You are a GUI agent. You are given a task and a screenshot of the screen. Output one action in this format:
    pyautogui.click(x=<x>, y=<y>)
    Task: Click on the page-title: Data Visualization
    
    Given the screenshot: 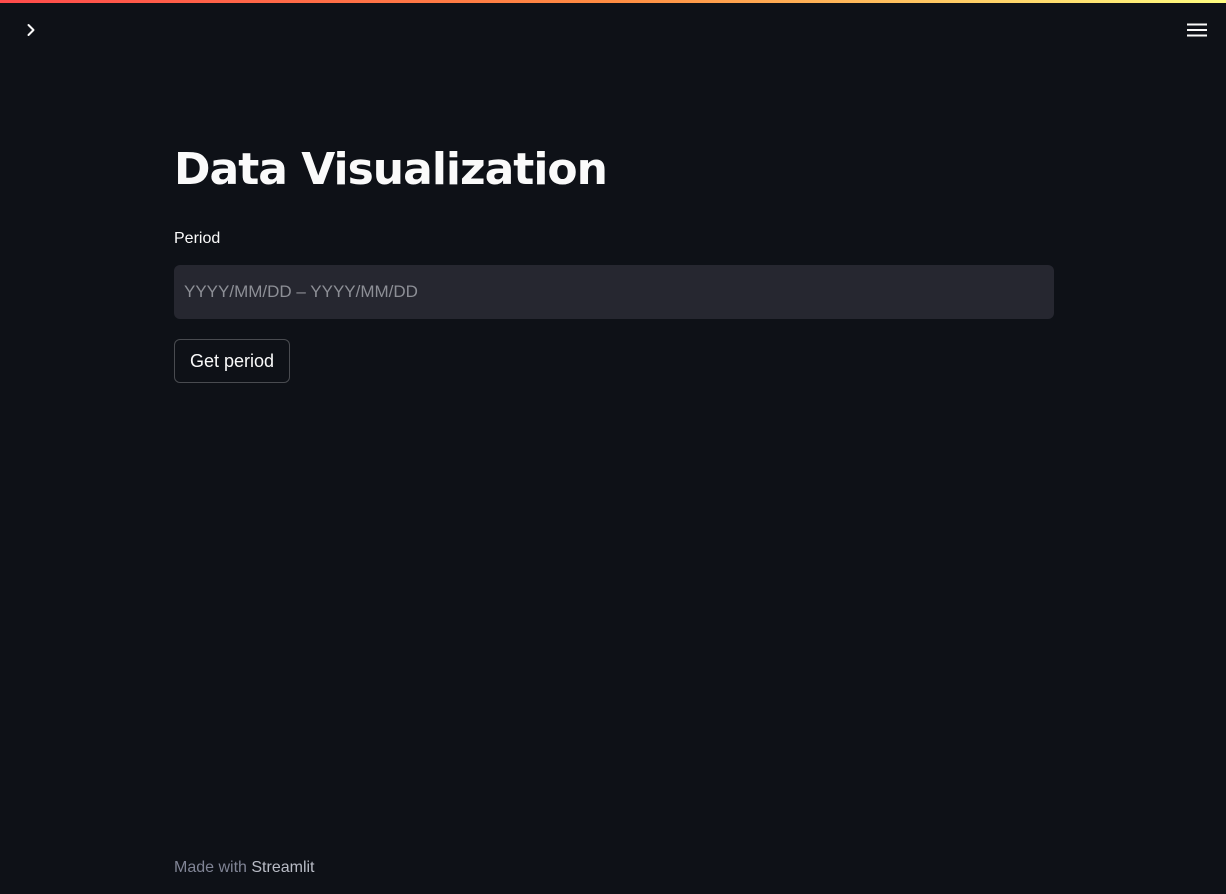 What is the action you would take?
    pyautogui.click(x=391, y=169)
    